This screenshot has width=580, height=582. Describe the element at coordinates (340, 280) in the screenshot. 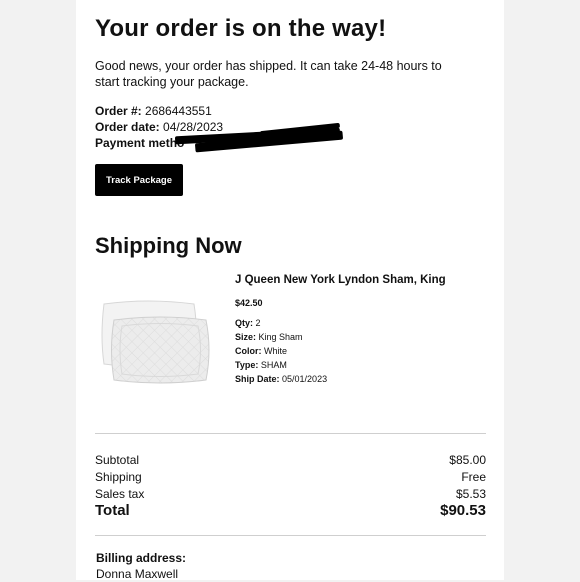

I see `product-name: J Queen New York Lyndon Sham, King` at that location.